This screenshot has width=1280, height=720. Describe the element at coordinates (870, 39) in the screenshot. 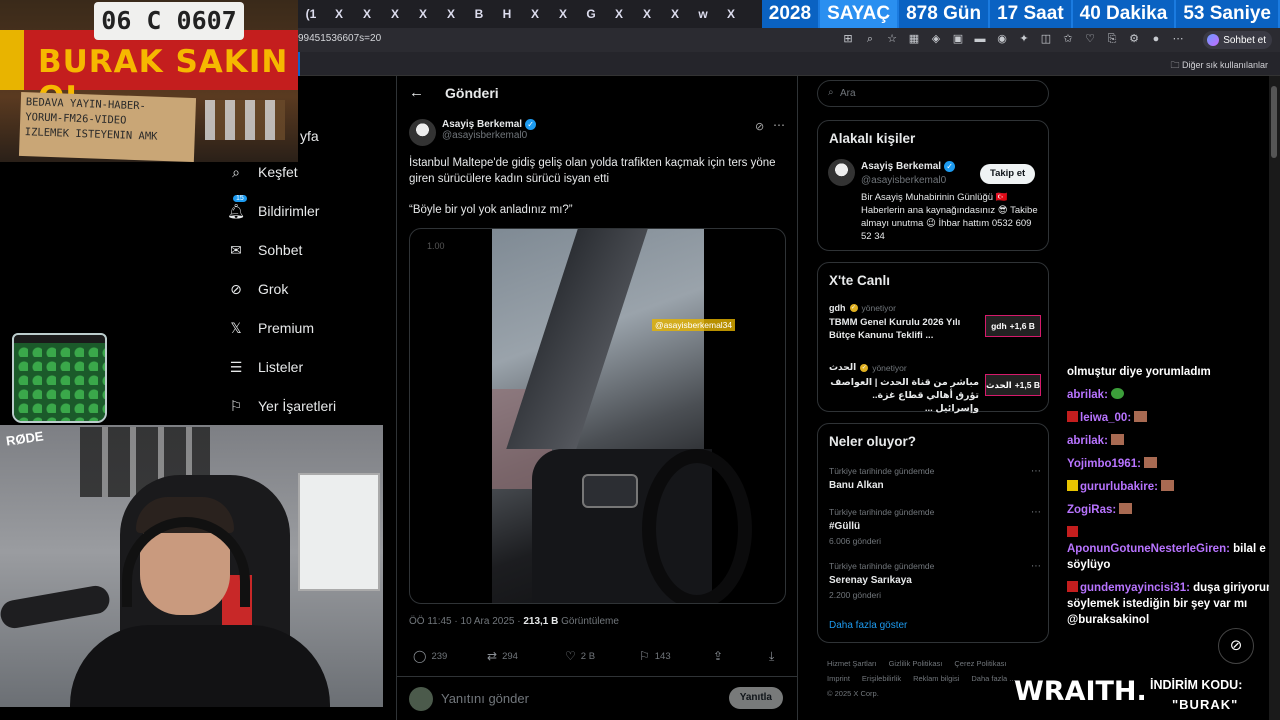

I see `zoom-icon: ⌕` at that location.